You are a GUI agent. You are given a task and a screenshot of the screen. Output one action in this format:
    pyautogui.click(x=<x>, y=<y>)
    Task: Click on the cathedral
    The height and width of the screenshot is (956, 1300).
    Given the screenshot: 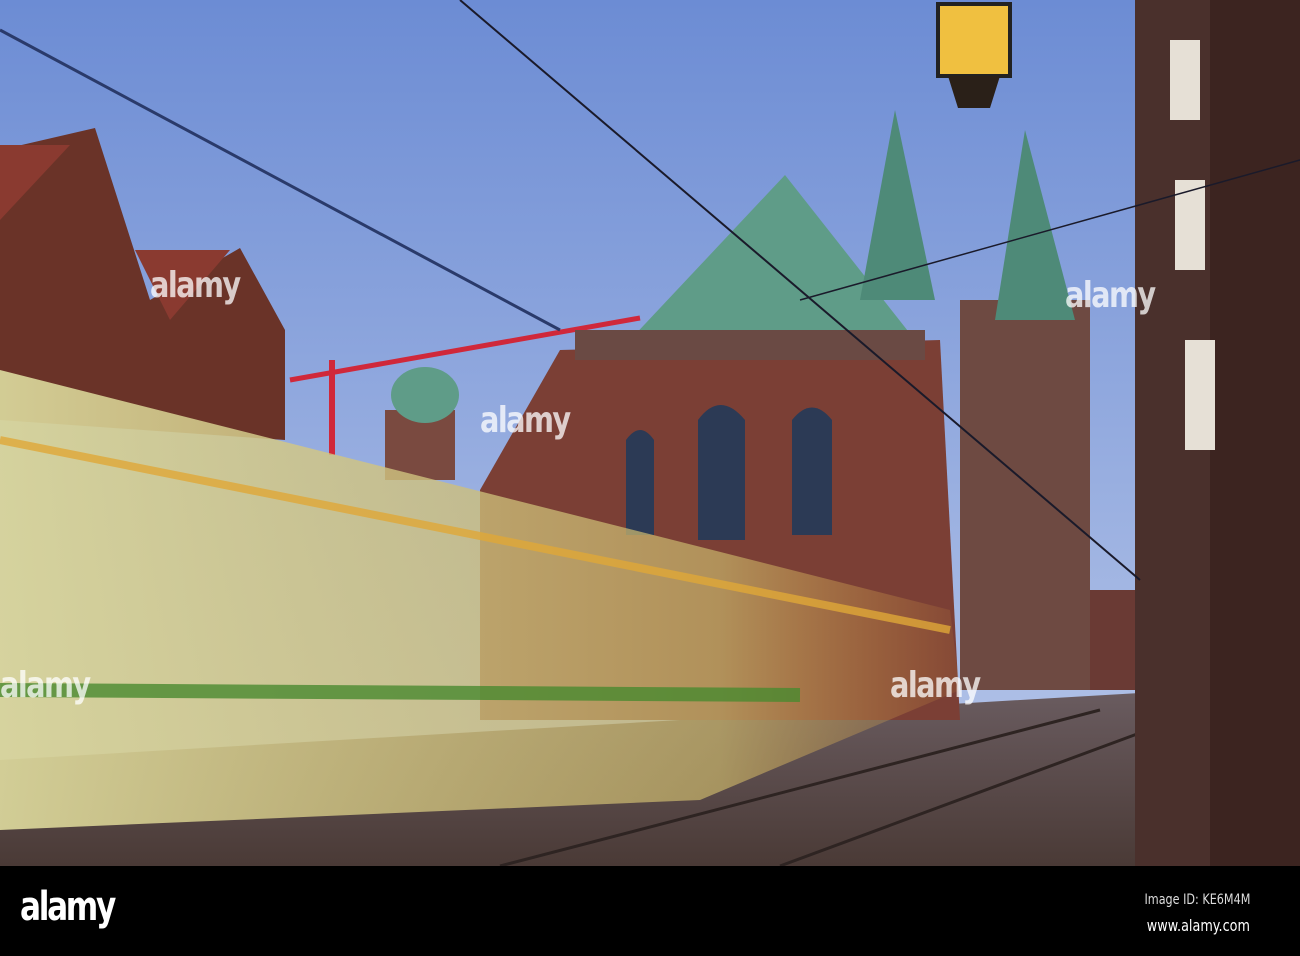 What is the action you would take?
    pyautogui.click(x=1025, y=495)
    